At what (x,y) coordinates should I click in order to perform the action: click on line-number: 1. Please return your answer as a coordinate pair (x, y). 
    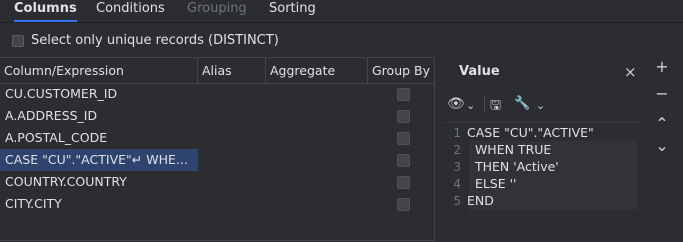
    Looking at the image, I should click on (457, 133).